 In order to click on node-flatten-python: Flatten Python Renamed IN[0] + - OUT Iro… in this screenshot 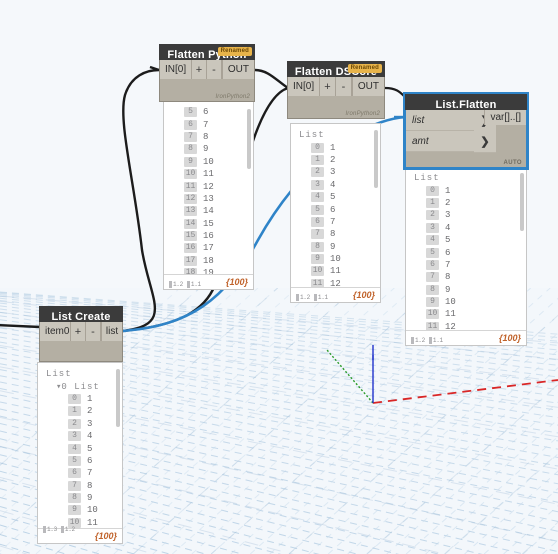, I will do `click(207, 73)`.